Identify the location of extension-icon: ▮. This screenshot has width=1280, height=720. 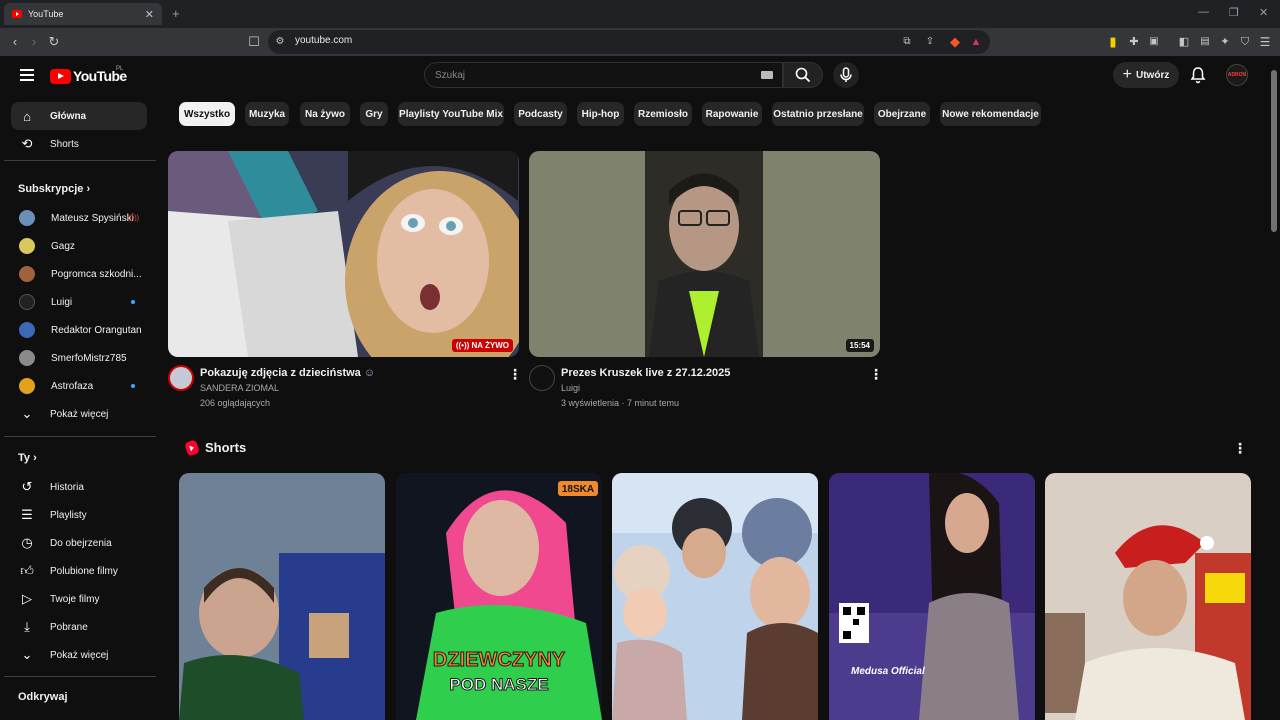
(1113, 42).